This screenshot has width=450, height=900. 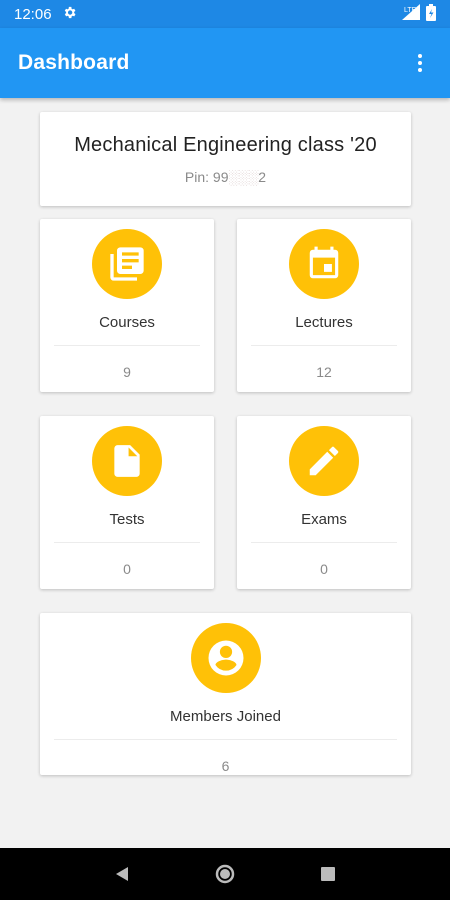 I want to click on account-circle-icon, so click(x=225, y=658).